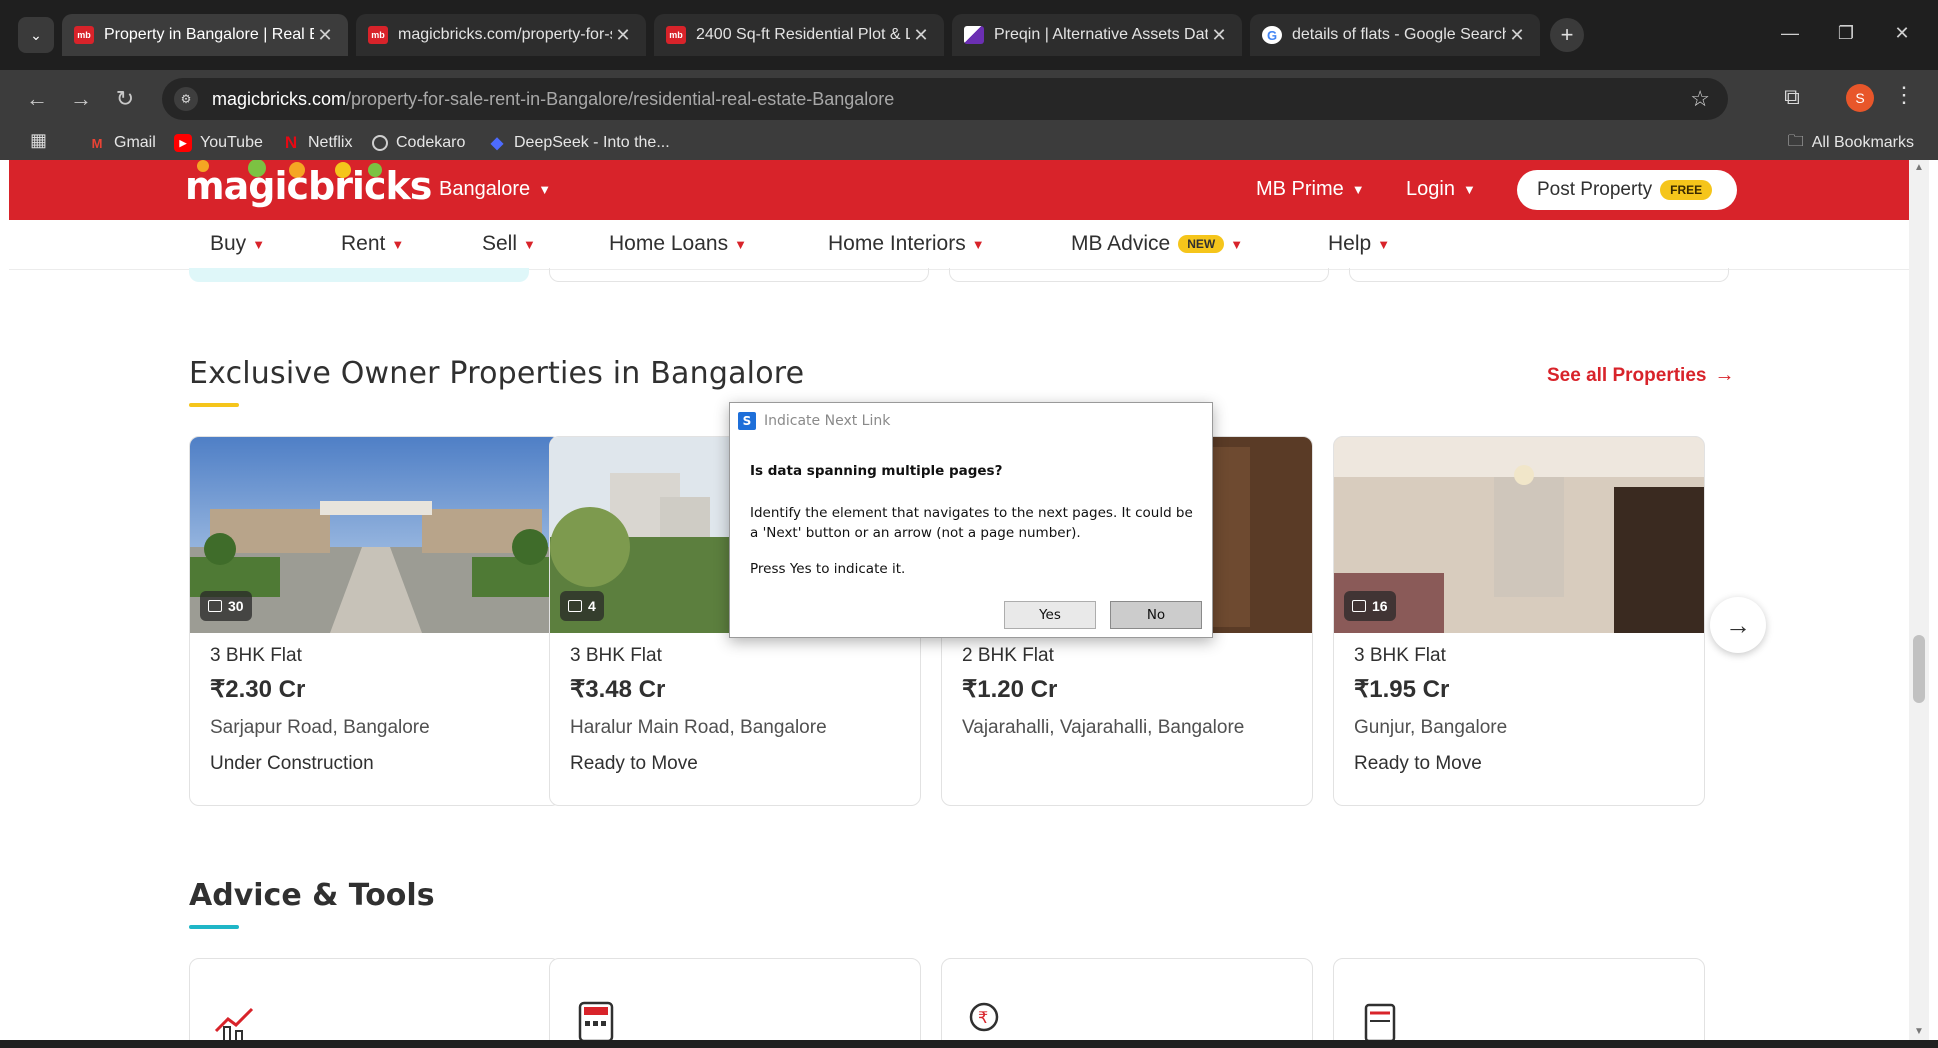  Describe the element at coordinates (1127, 999) in the screenshot. I see `tool-card: ₹` at that location.